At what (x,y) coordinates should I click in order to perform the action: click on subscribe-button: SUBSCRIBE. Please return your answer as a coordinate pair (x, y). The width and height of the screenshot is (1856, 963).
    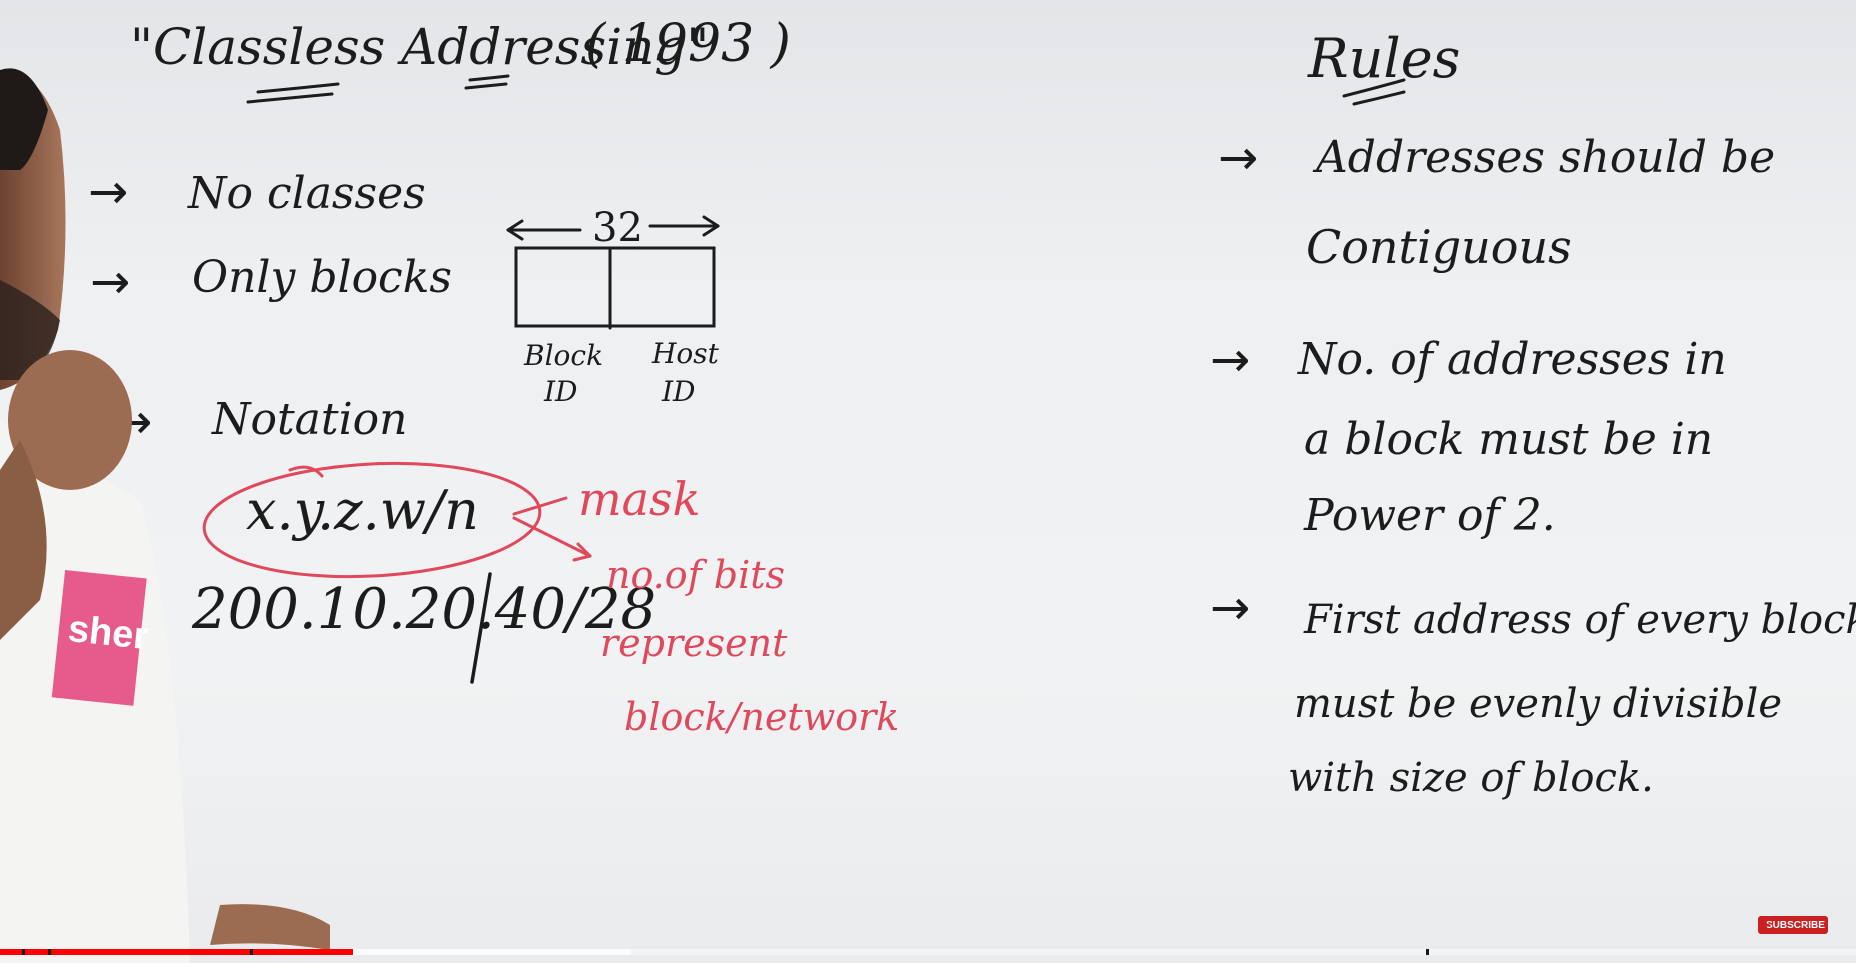
    Looking at the image, I should click on (1793, 925).